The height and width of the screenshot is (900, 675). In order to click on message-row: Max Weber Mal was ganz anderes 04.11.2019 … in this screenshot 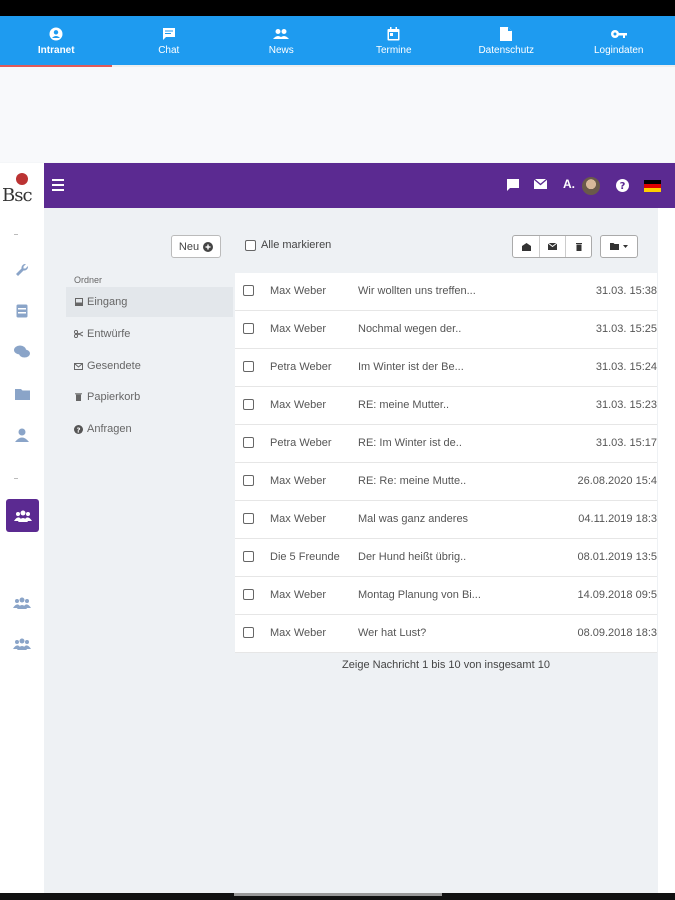, I will do `click(446, 520)`.